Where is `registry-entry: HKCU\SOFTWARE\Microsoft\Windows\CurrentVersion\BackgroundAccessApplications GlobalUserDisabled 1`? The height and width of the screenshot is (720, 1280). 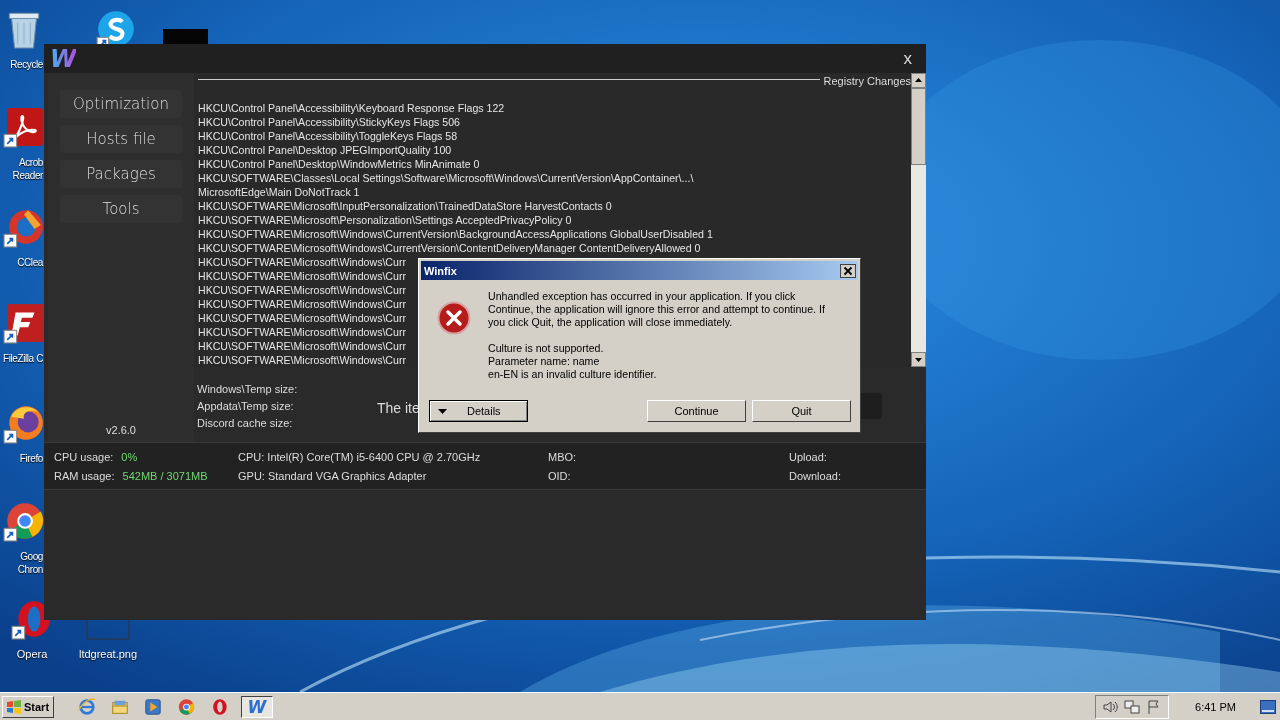 registry-entry: HKCU\SOFTWARE\Microsoft\Windows\CurrentVersion\BackgroundAccessApplications GlobalUserDisabled 1 is located at coordinates (455, 234).